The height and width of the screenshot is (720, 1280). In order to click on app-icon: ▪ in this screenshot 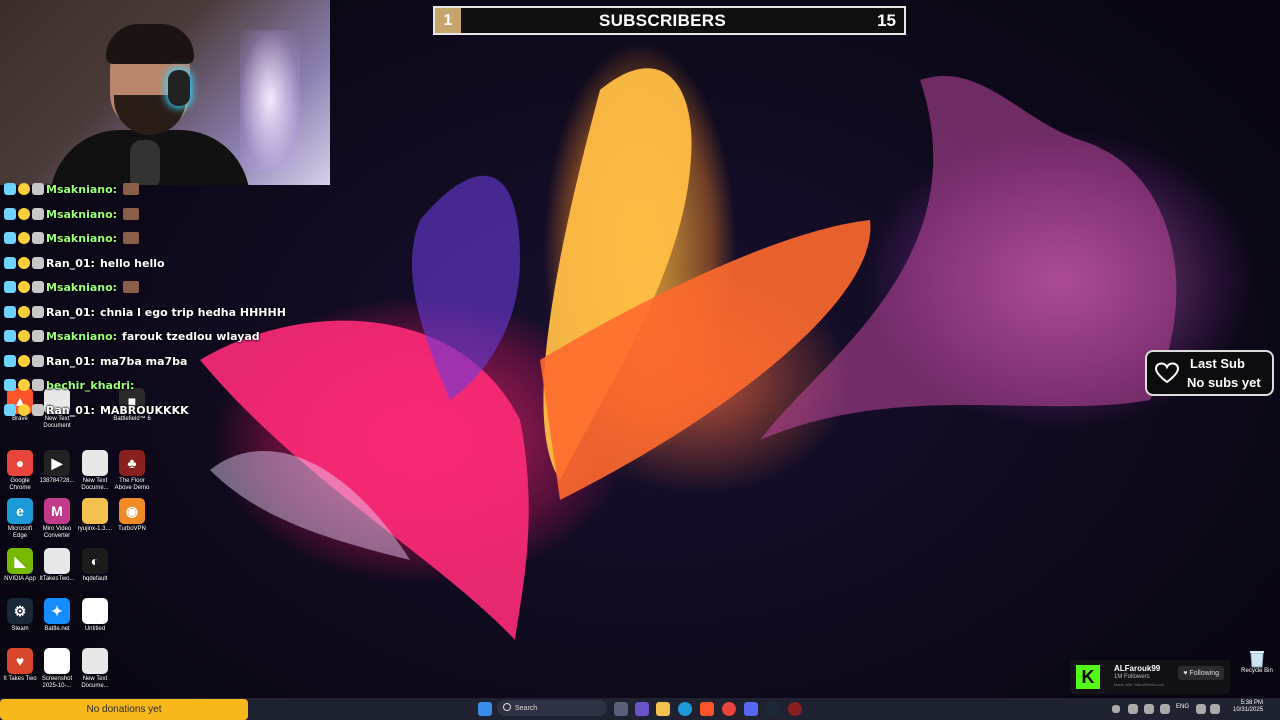, I will do `click(57, 661)`.